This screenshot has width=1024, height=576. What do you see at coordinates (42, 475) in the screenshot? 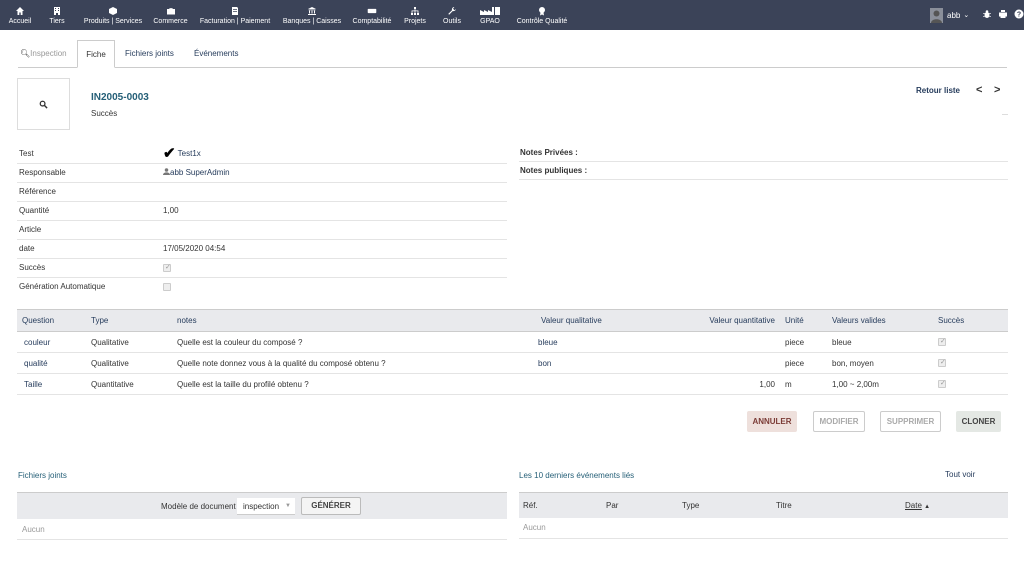
I see `files-section-title: Fichiers joints` at bounding box center [42, 475].